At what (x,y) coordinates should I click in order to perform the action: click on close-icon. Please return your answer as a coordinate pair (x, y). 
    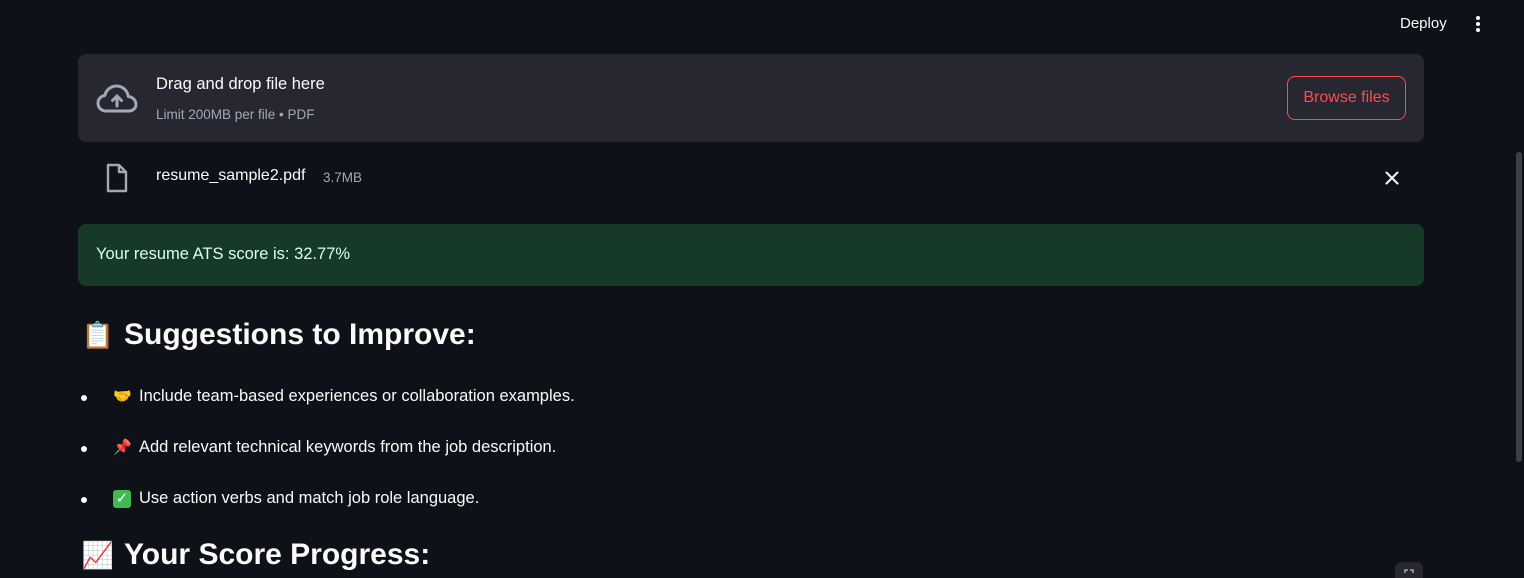
    Looking at the image, I should click on (1392, 178).